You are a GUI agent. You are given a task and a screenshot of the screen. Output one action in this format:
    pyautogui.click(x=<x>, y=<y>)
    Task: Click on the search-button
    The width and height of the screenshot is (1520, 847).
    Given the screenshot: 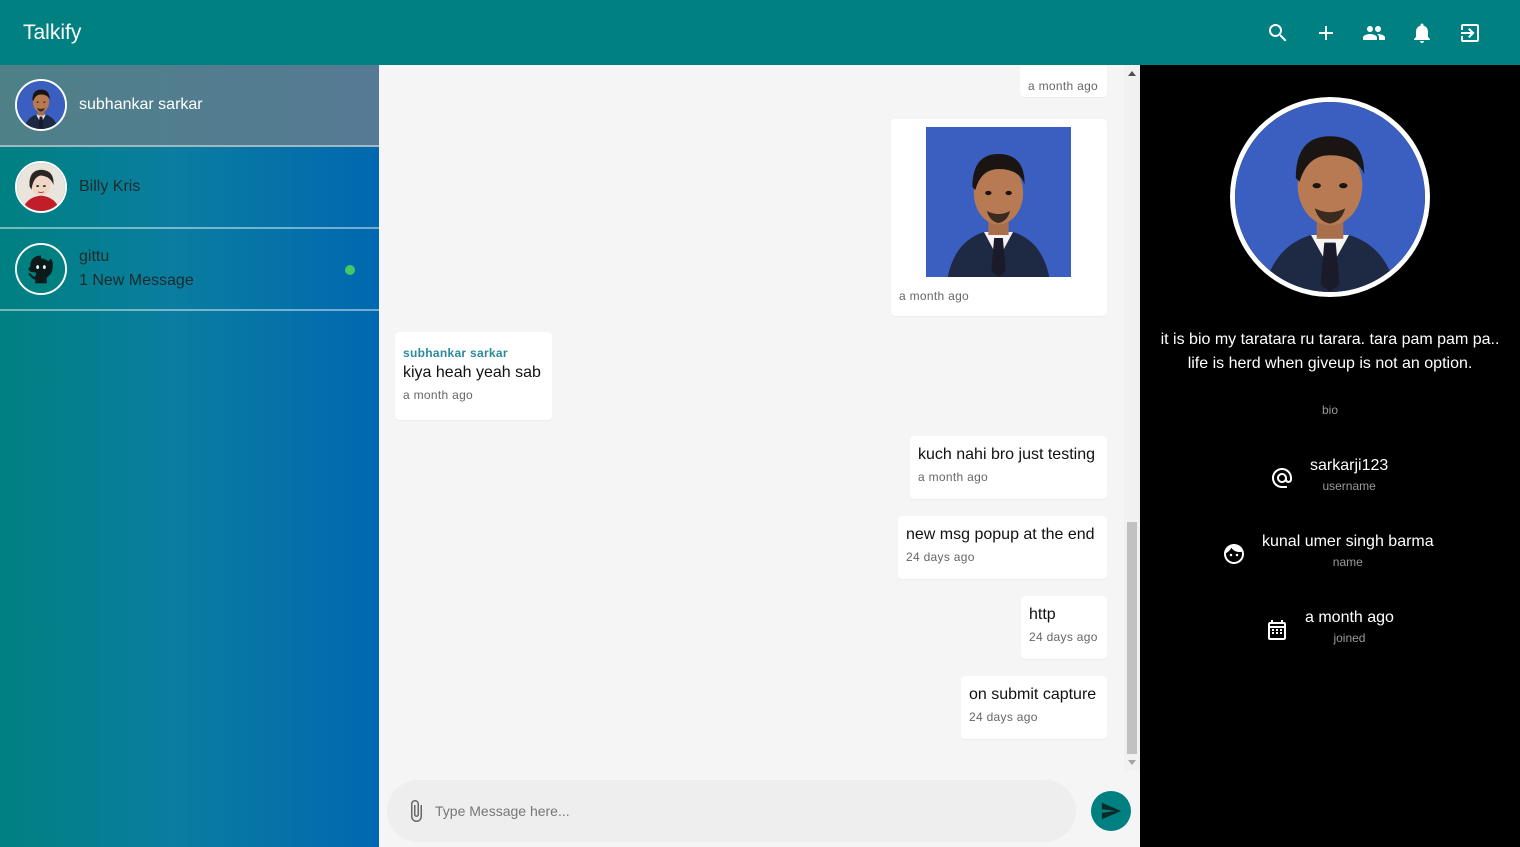 What is the action you would take?
    pyautogui.click(x=1278, y=33)
    